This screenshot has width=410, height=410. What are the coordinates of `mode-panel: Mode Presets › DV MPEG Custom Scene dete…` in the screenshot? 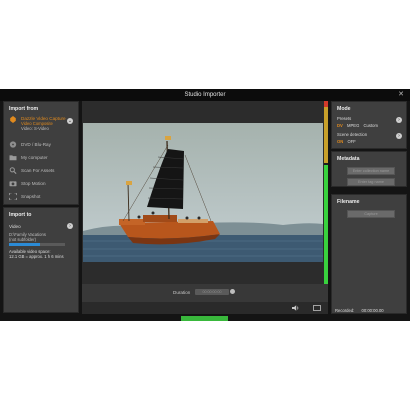 It's located at (369, 125).